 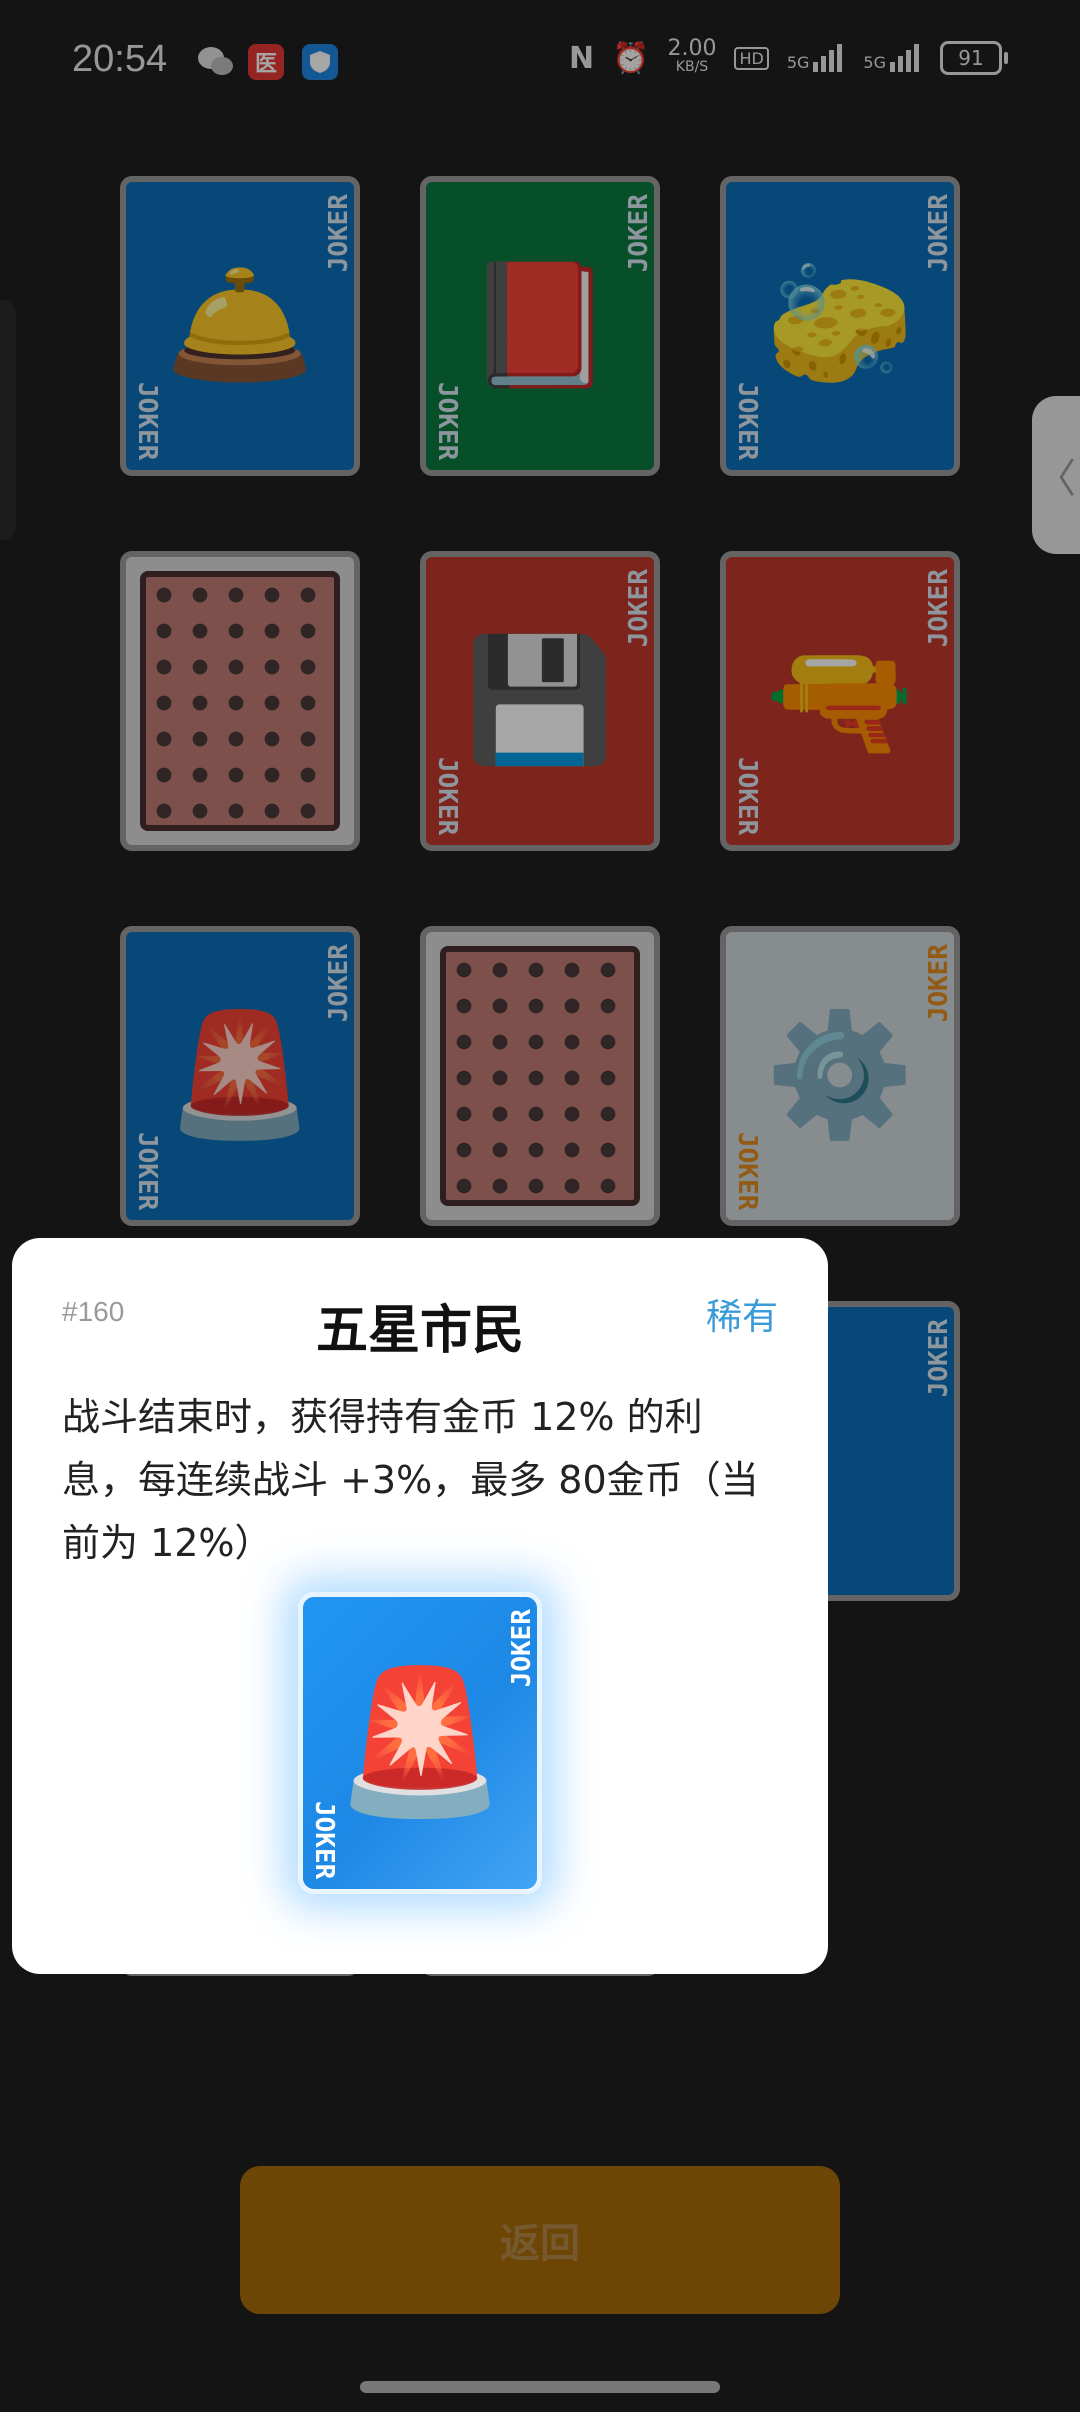 What do you see at coordinates (324, 1839) in the screenshot?
I see `joker-label-bottom: JOKER` at bounding box center [324, 1839].